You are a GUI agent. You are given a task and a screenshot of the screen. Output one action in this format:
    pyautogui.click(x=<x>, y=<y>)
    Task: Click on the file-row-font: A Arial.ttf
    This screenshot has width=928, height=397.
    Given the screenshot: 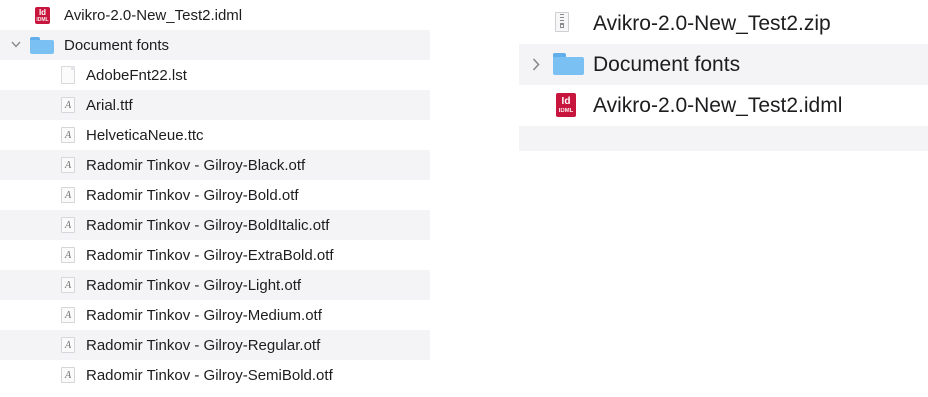 What is the action you would take?
    pyautogui.click(x=215, y=105)
    